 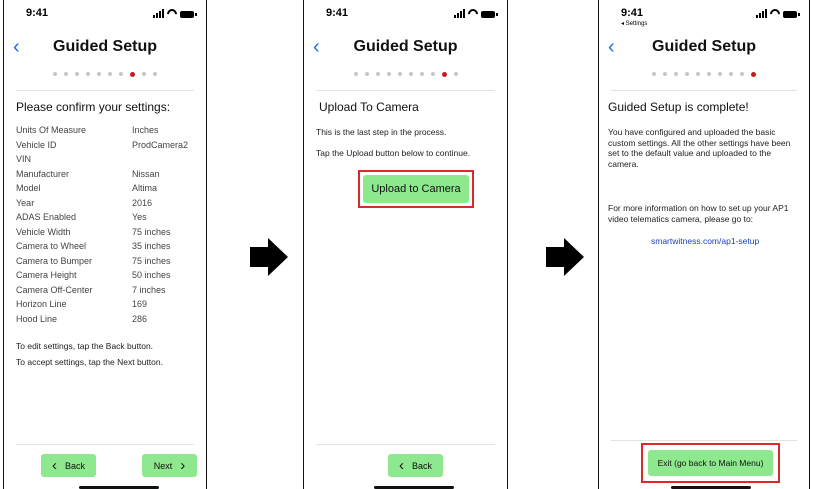 What do you see at coordinates (102, 234) in the screenshot?
I see `settings-row: Vehicle Width 75 inches` at bounding box center [102, 234].